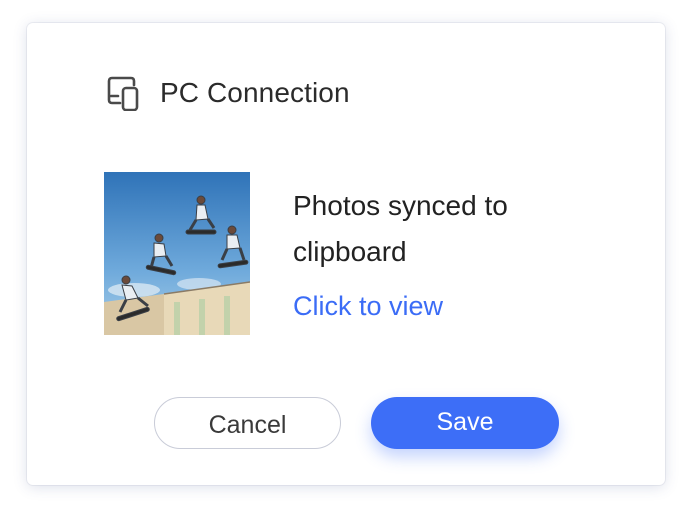  I want to click on dialog-title: PC Connection, so click(255, 92).